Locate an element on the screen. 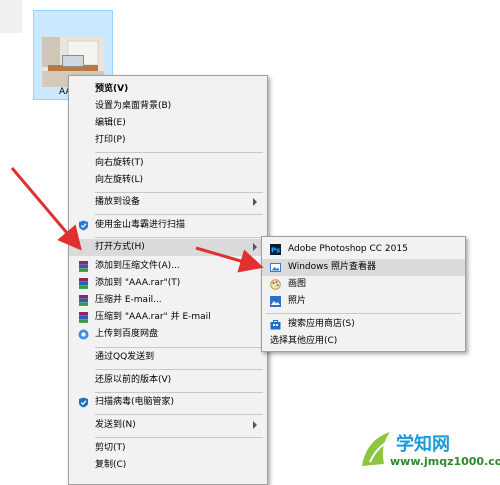 This screenshot has width=500, height=485. watermark-title: 学知网 is located at coordinates (423, 444).